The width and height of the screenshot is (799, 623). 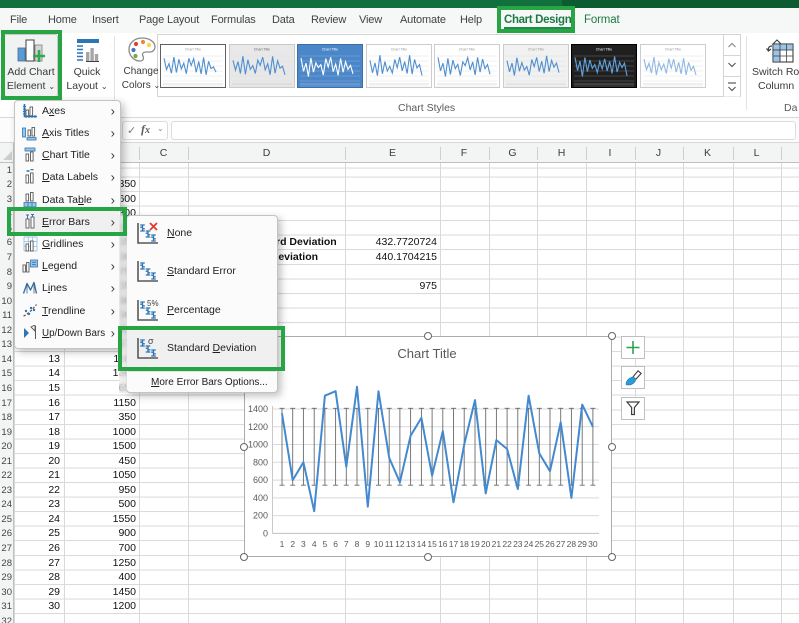 What do you see at coordinates (260, 480) in the screenshot?
I see `svg-text: 600` at bounding box center [260, 480].